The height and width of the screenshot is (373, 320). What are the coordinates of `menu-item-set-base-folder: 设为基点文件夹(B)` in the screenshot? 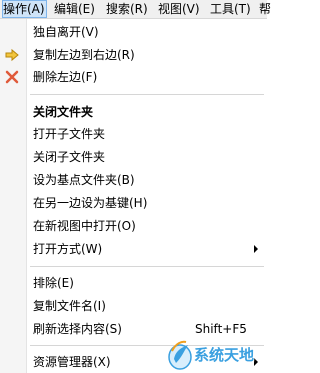 It's located at (133, 180).